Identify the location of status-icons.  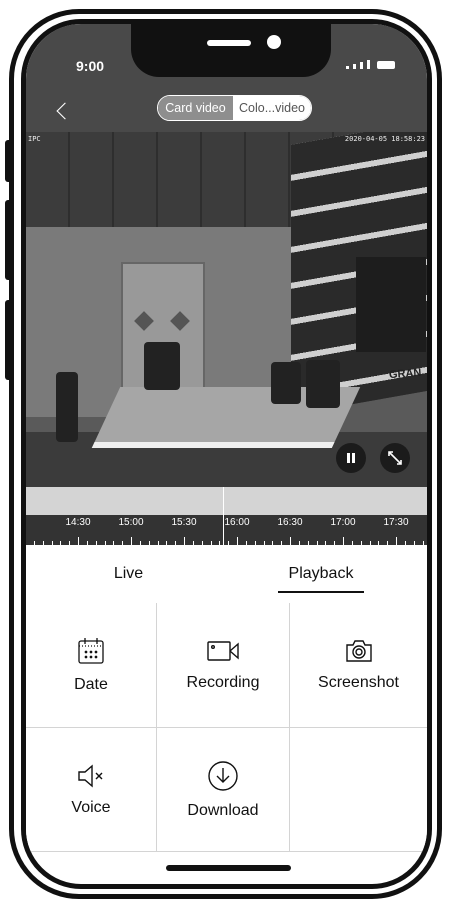
(370, 64).